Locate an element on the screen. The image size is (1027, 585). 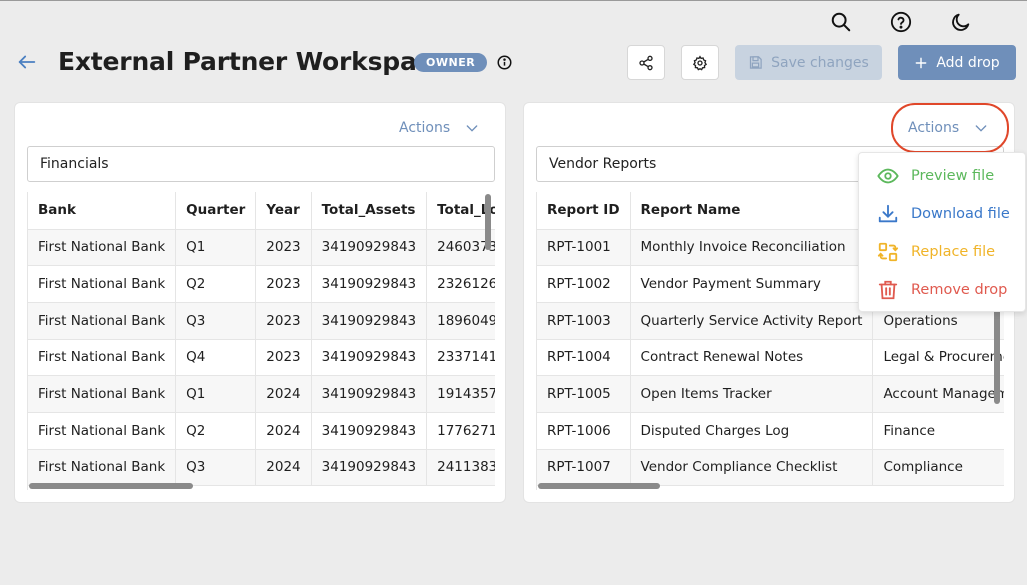
actions-label: Actions is located at coordinates (934, 128).